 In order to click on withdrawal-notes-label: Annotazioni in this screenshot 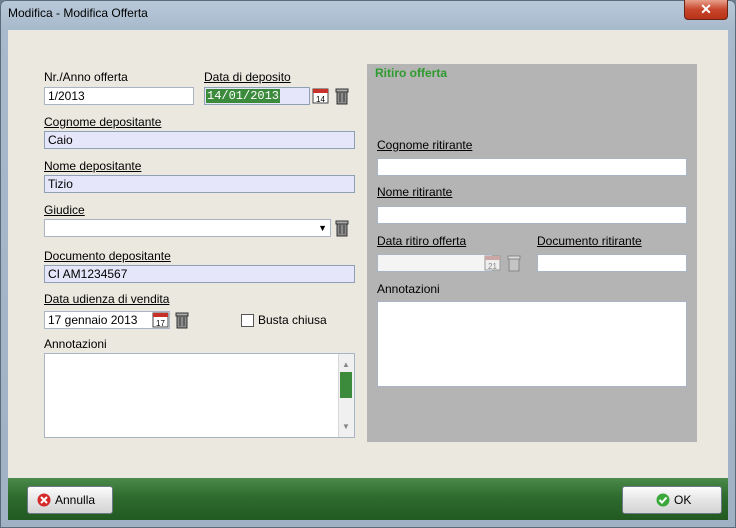, I will do `click(408, 289)`.